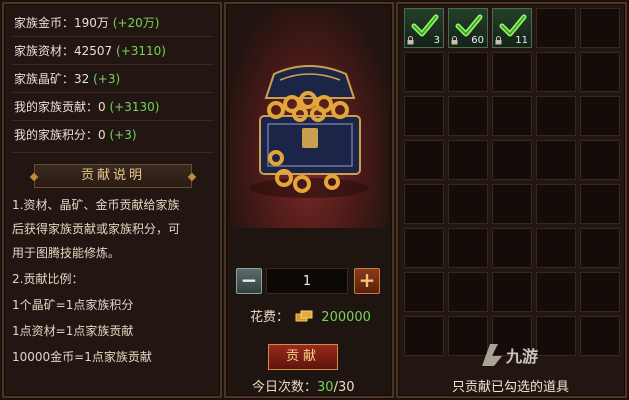 Image resolution: width=629 pixels, height=400 pixels. I want to click on watermark-logo: 九游, so click(510, 355).